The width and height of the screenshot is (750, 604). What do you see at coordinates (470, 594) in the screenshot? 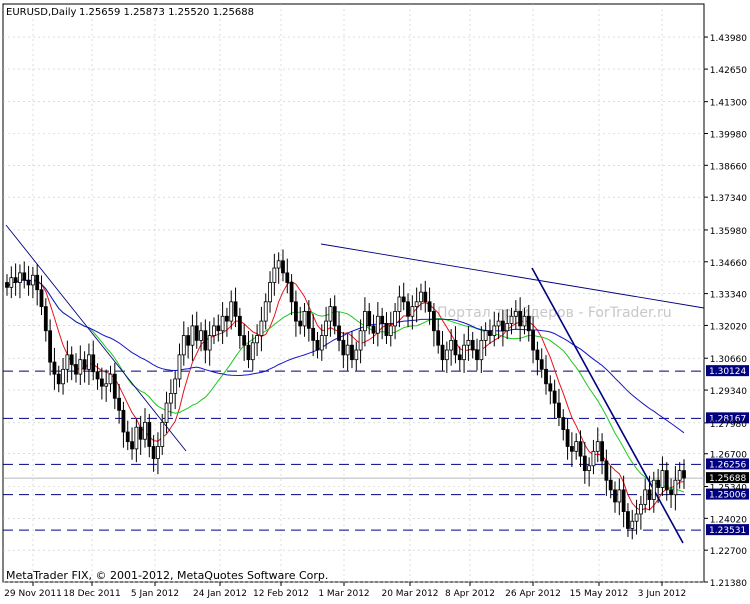
I see `date-tick-label: 8 Apr 2012` at bounding box center [470, 594].